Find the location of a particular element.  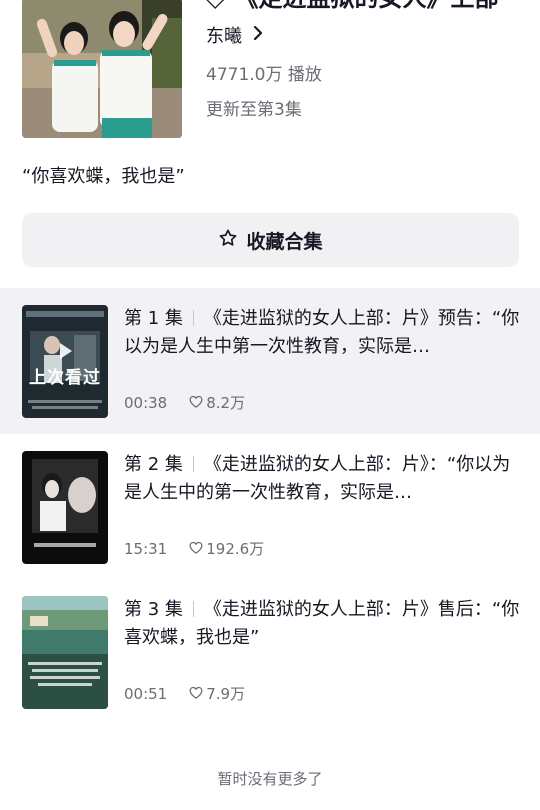

collection-icon: ◇ is located at coordinates (215, 6).